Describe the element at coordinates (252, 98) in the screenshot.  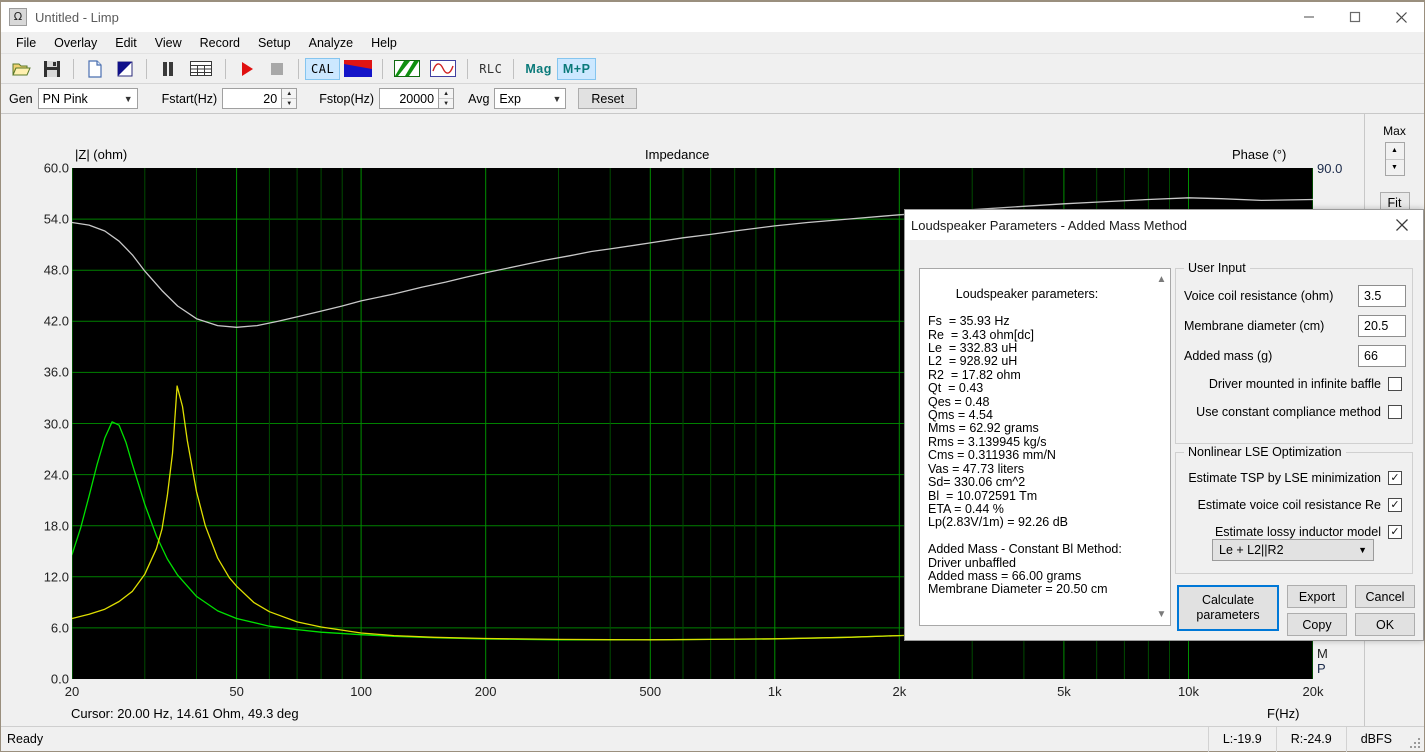
I see `fstart-input: 20` at that location.